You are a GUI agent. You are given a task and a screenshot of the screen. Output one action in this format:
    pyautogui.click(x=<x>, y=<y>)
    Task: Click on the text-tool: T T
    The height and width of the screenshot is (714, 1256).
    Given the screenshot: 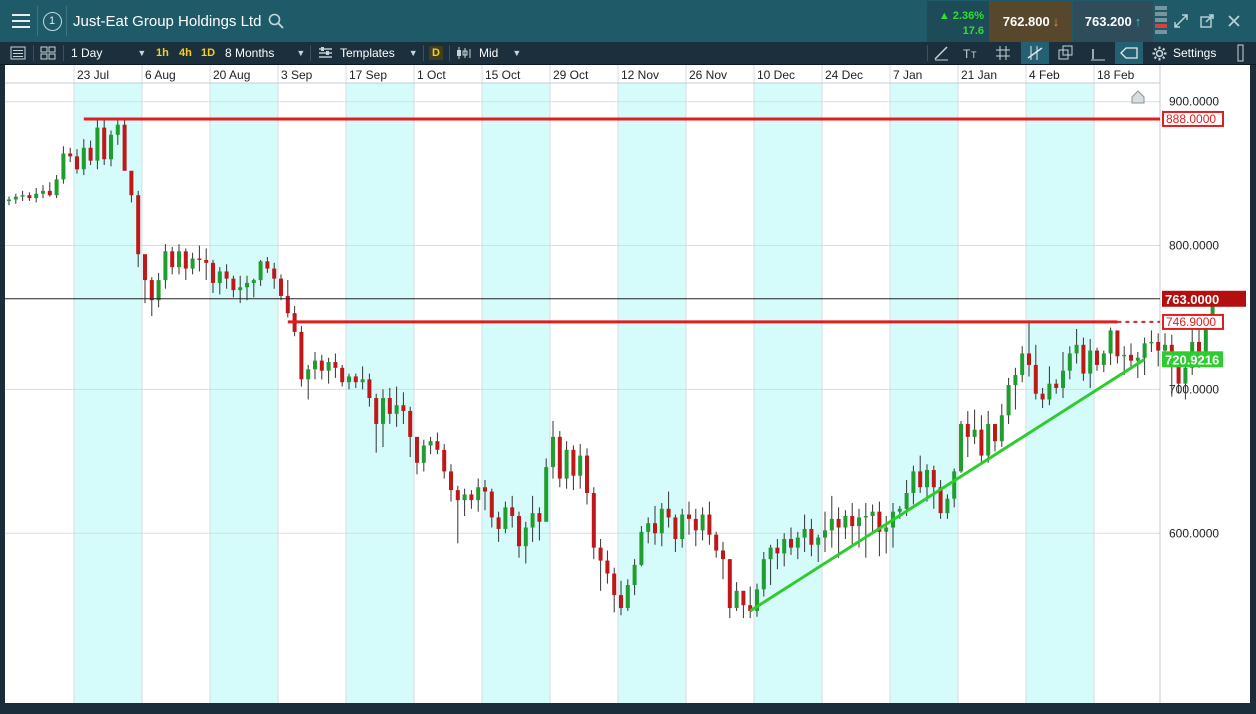 What is the action you would take?
    pyautogui.click(x=971, y=53)
    